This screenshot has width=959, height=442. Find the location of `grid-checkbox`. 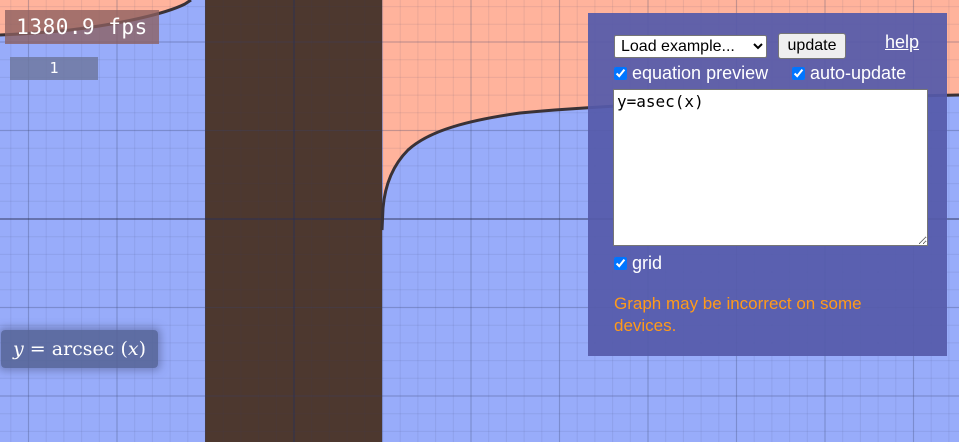

grid-checkbox is located at coordinates (620, 263).